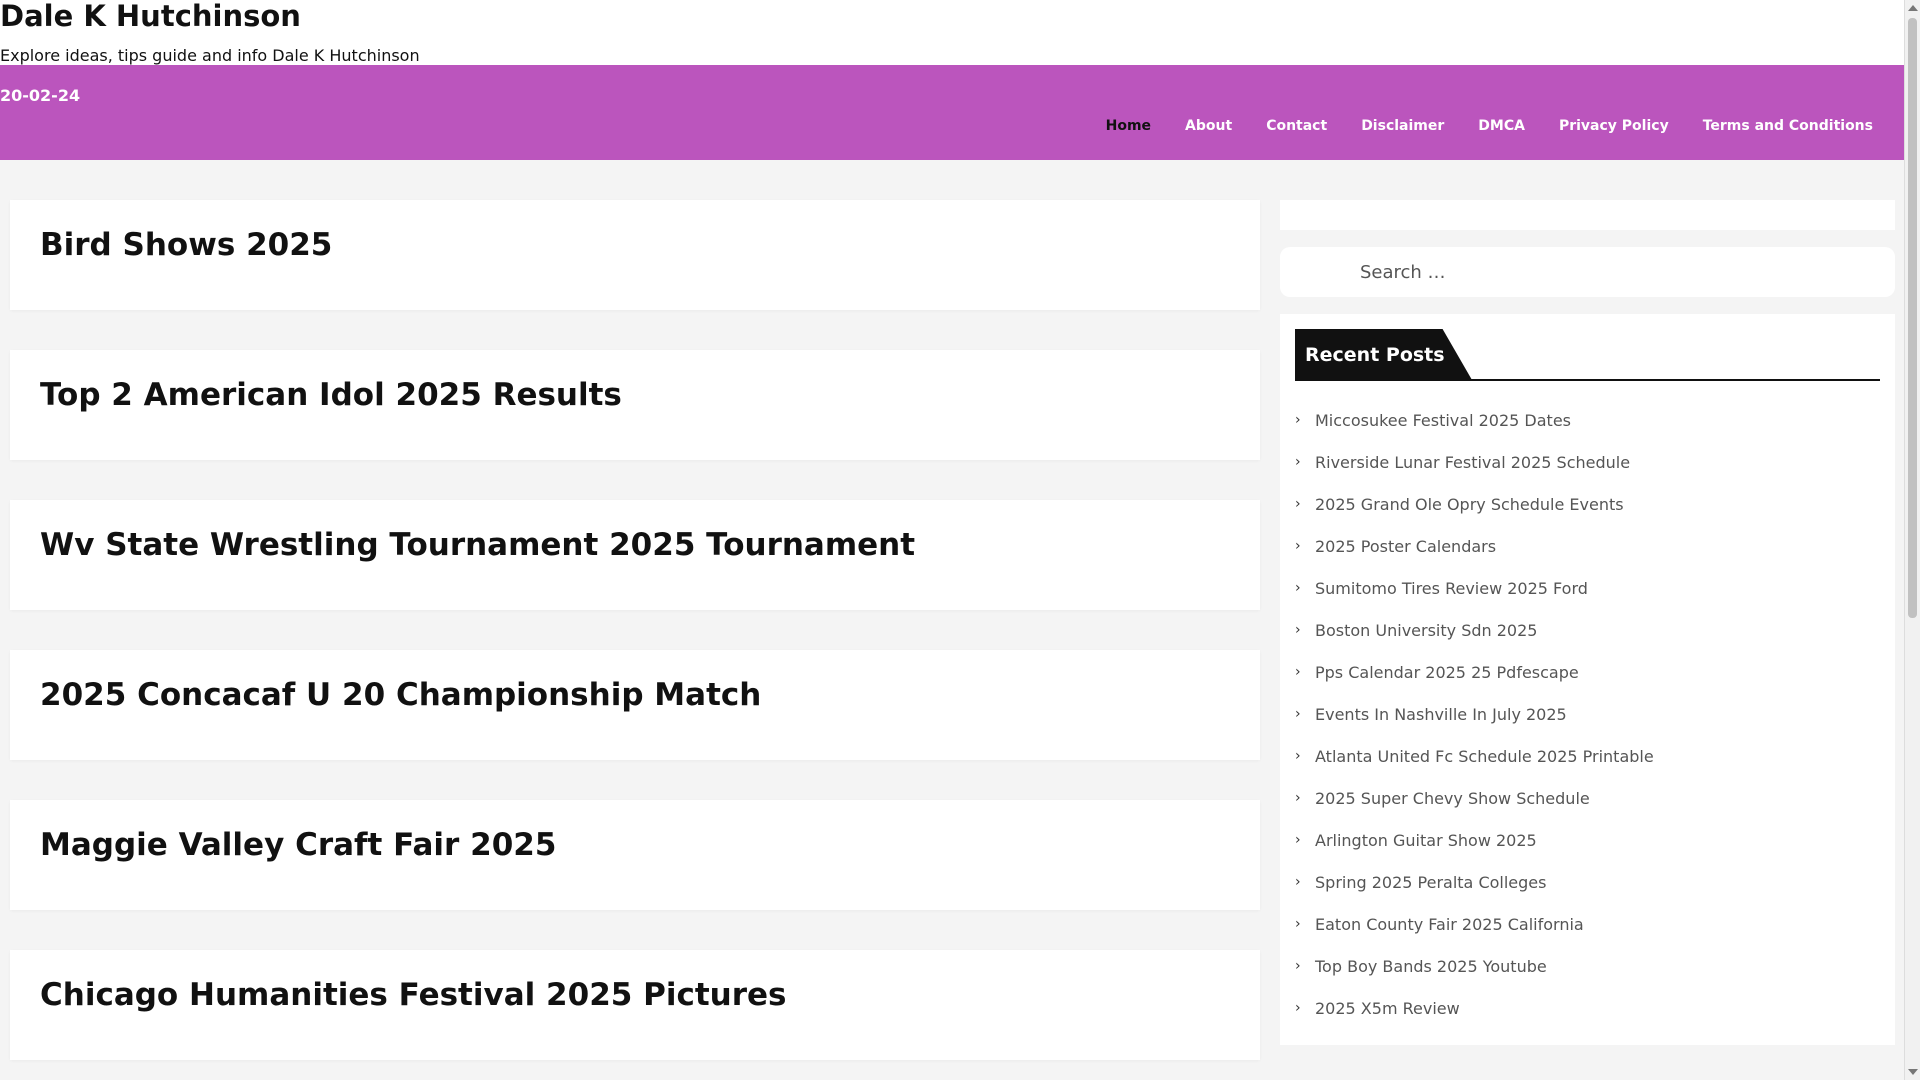 This screenshot has height=1080, width=1920. I want to click on nav-item-dmca: DMCA, so click(1501, 126).